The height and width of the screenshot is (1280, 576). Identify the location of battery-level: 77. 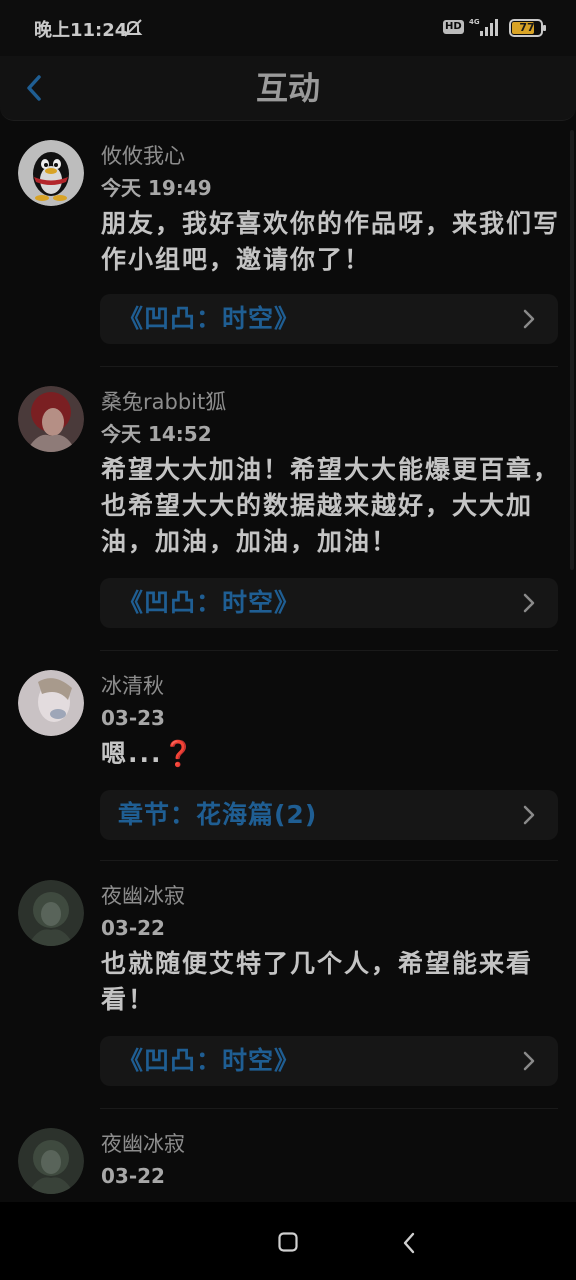
(527, 27).